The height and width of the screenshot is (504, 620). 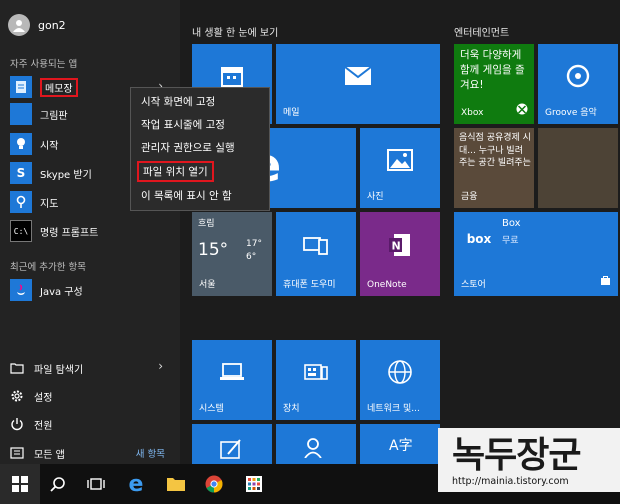 What do you see at coordinates (232, 254) in the screenshot?
I see `weather-tile: 흐림 15° 17° 6° 서울` at bounding box center [232, 254].